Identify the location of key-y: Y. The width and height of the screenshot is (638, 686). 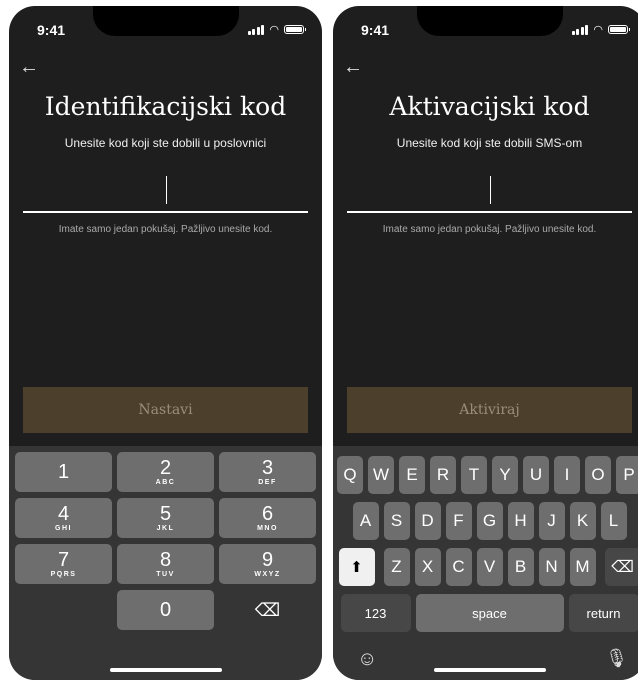
(505, 475).